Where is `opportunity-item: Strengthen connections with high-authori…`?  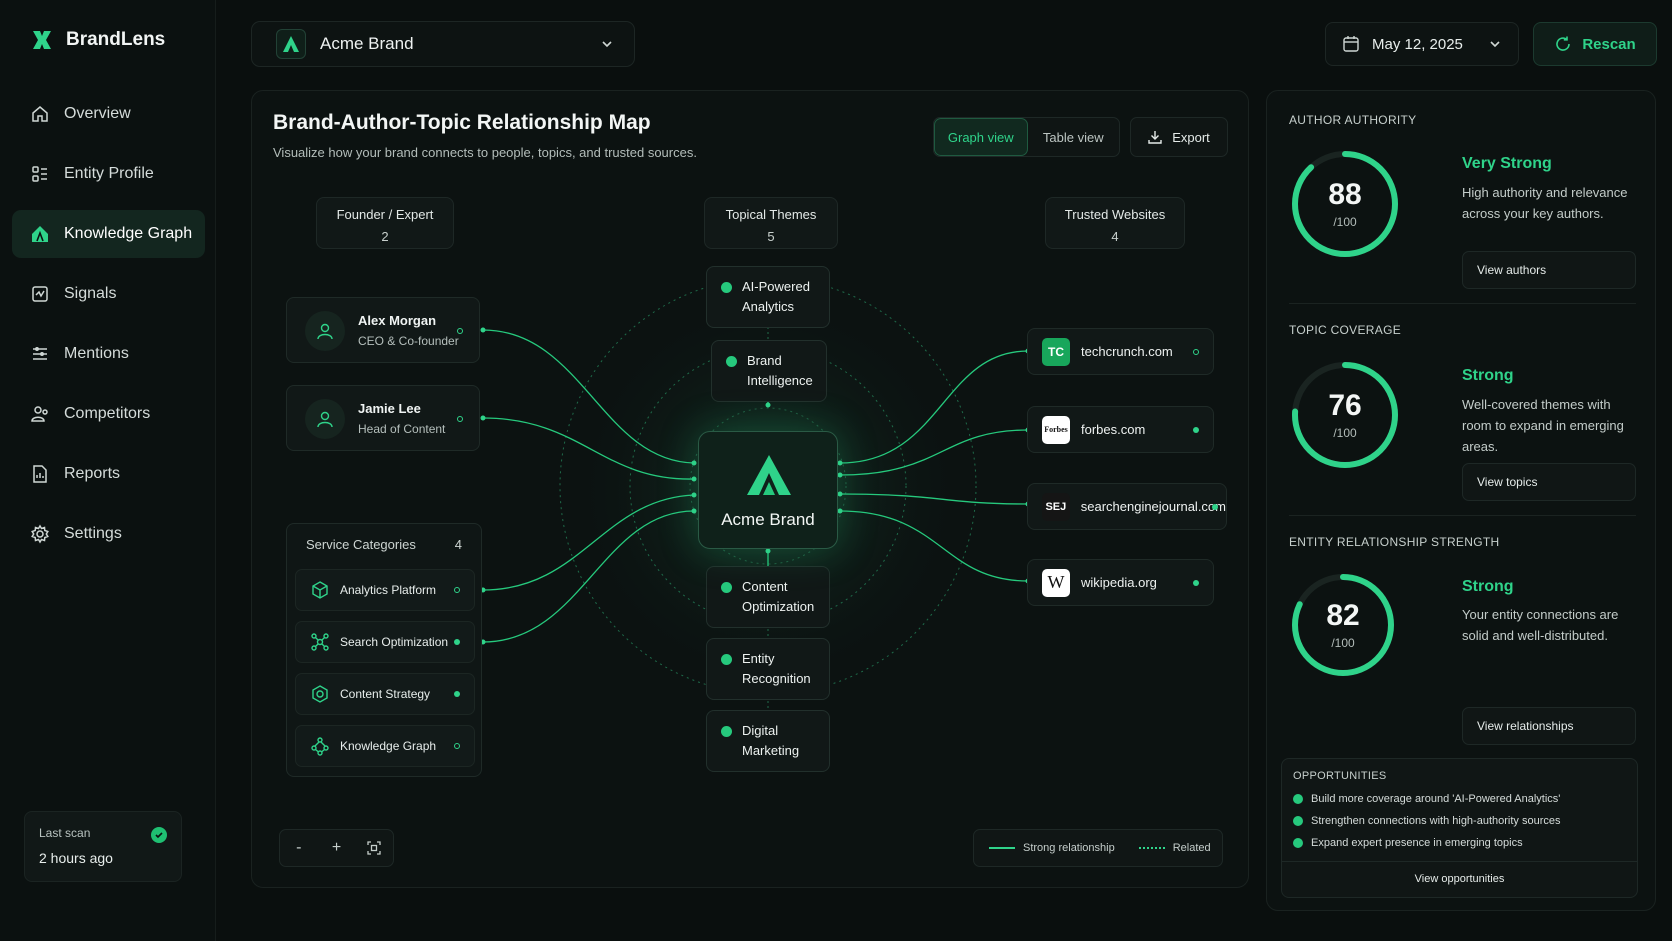
opportunity-item: Strengthen connections with high-authori… is located at coordinates (1426, 821).